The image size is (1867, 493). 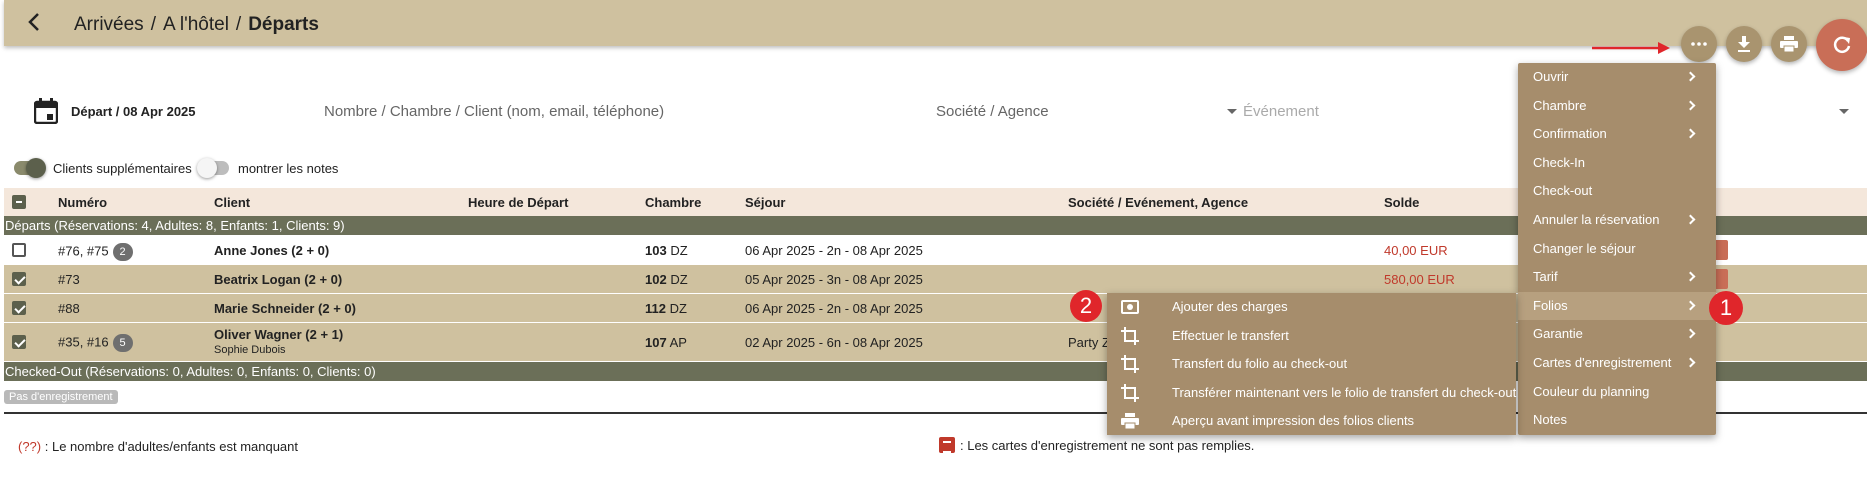 What do you see at coordinates (1617, 77) in the screenshot?
I see `menu-item-ouvrir: Ouvrir` at bounding box center [1617, 77].